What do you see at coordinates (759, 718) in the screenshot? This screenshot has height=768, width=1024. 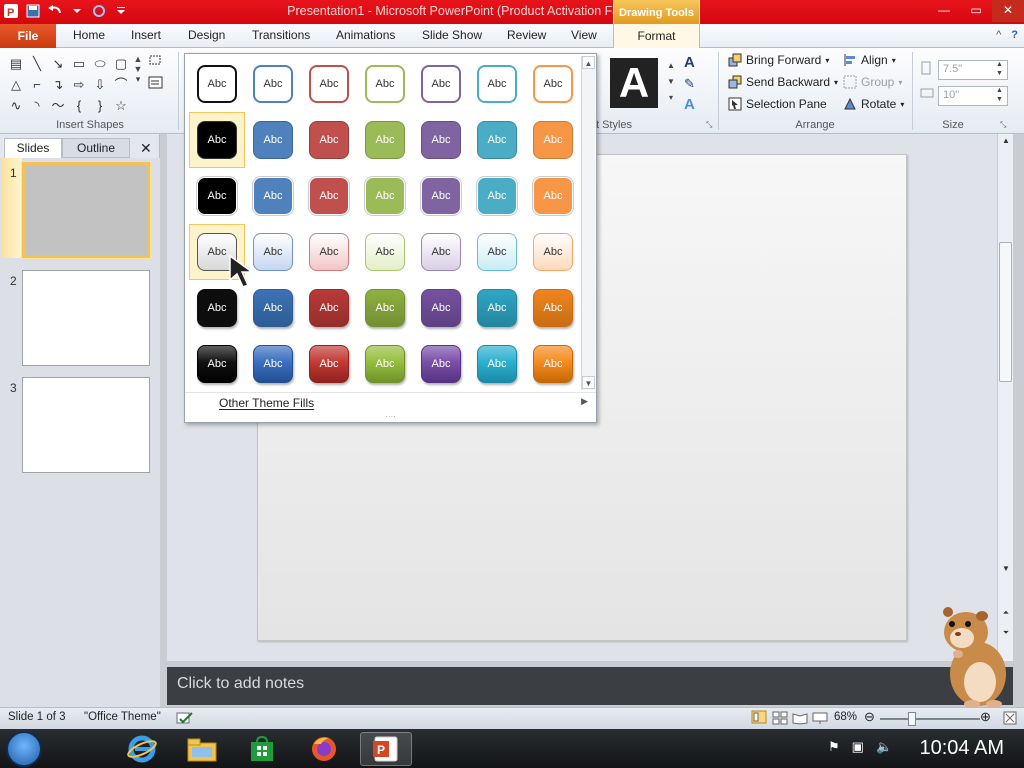 I see `normal-view-icon` at bounding box center [759, 718].